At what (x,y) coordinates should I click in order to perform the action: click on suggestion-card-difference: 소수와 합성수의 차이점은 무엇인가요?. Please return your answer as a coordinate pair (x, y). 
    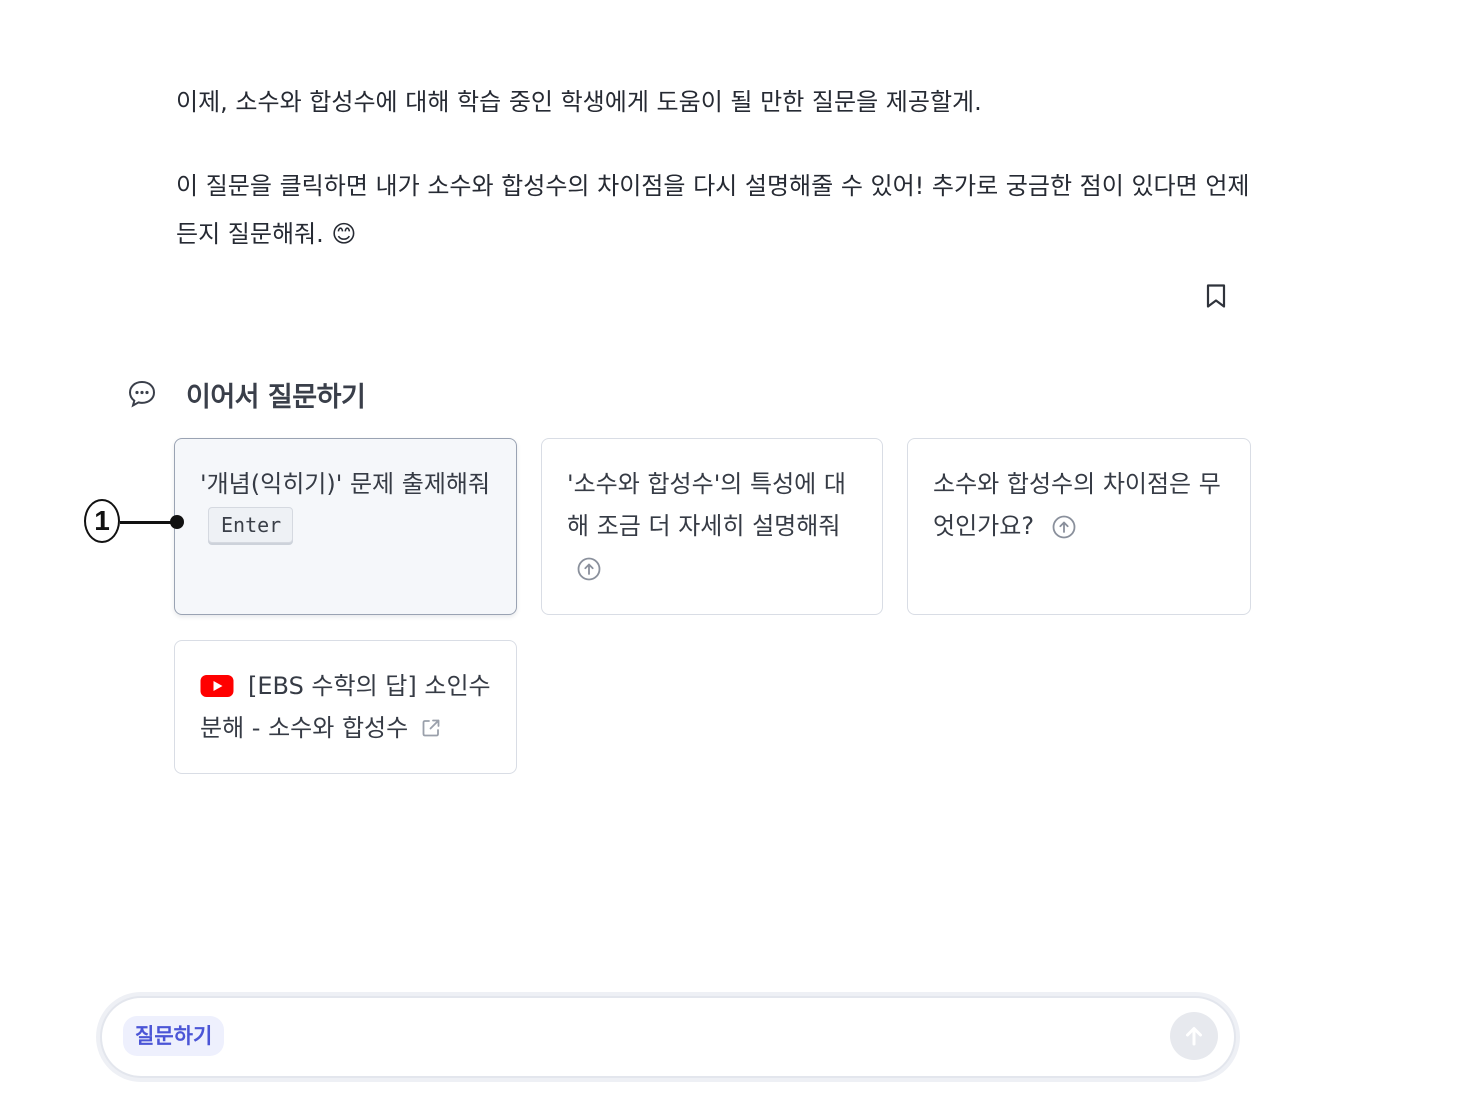
    Looking at the image, I should click on (1079, 526).